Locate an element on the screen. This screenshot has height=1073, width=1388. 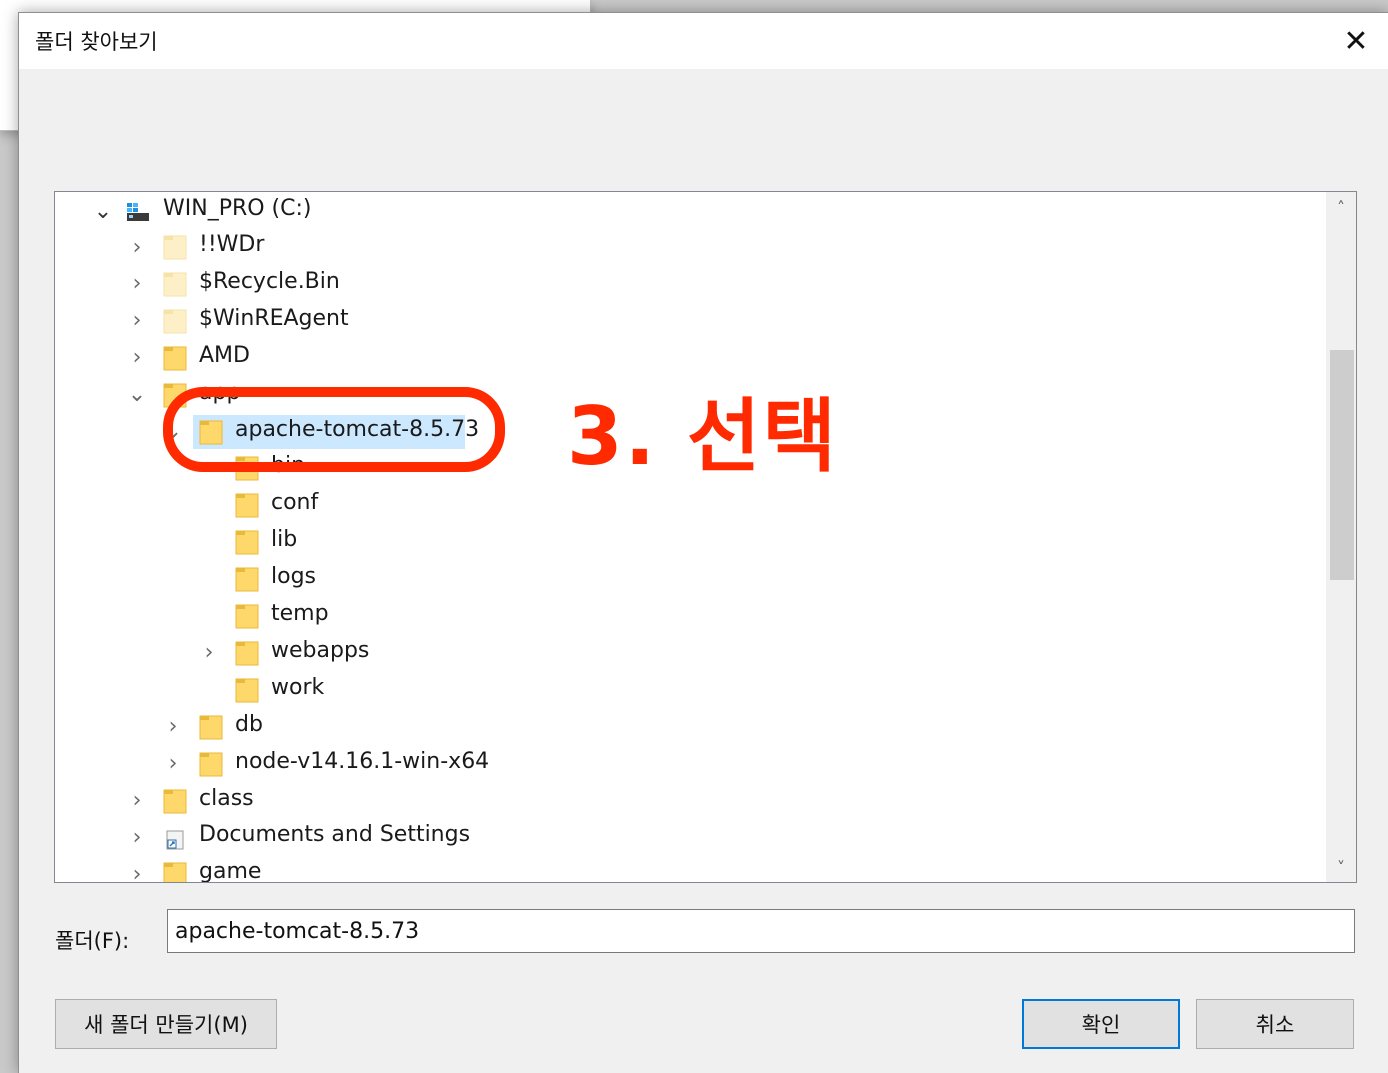
drive-icon is located at coordinates (137, 211).